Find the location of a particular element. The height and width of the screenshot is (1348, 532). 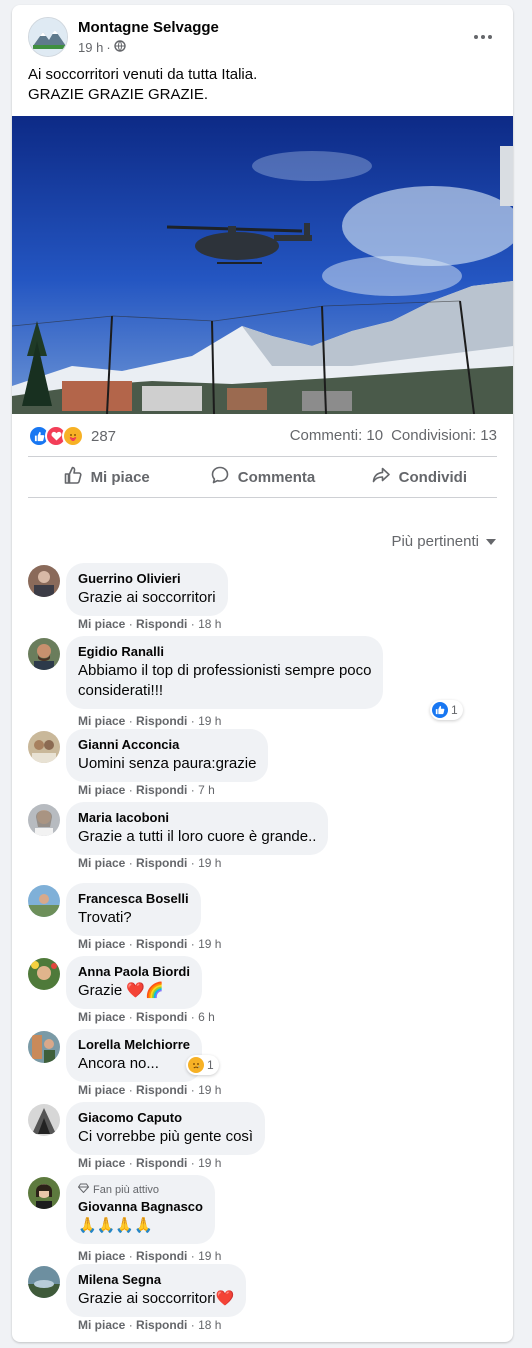

post-stats: 287 Commenti: 10 Condivisioni: 13 is located at coordinates (262, 436).